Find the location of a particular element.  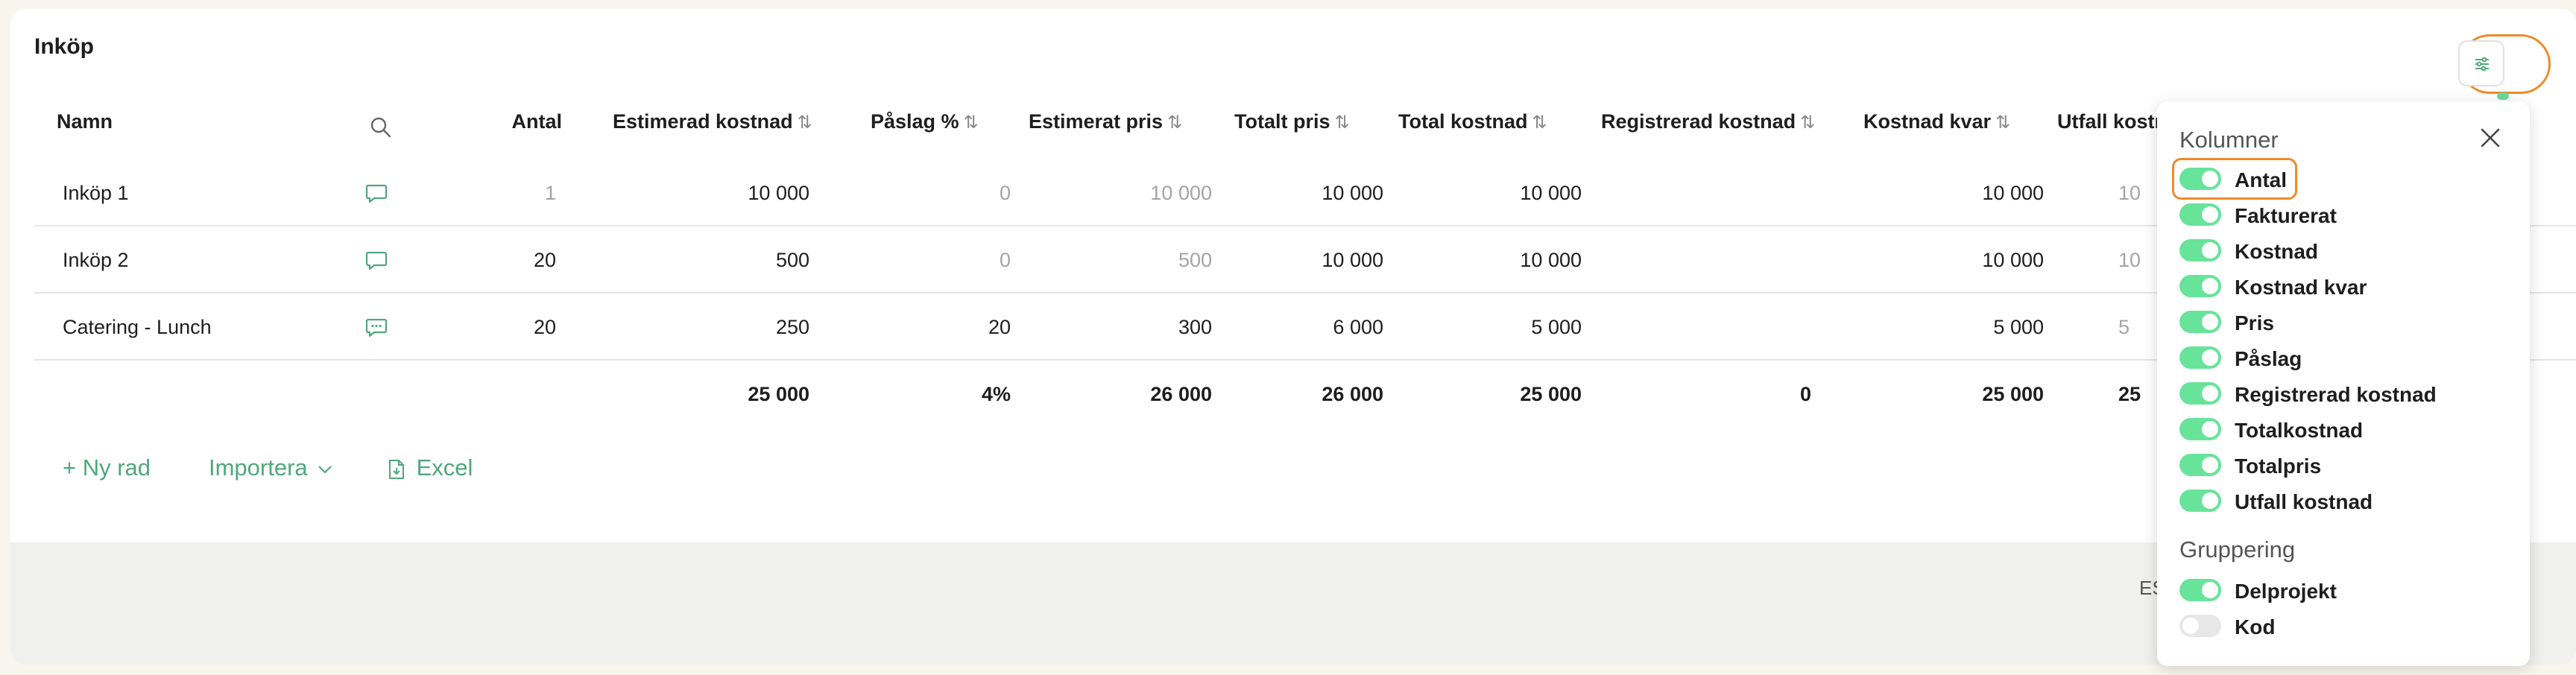

toggle-totalkostnad is located at coordinates (2200, 429).